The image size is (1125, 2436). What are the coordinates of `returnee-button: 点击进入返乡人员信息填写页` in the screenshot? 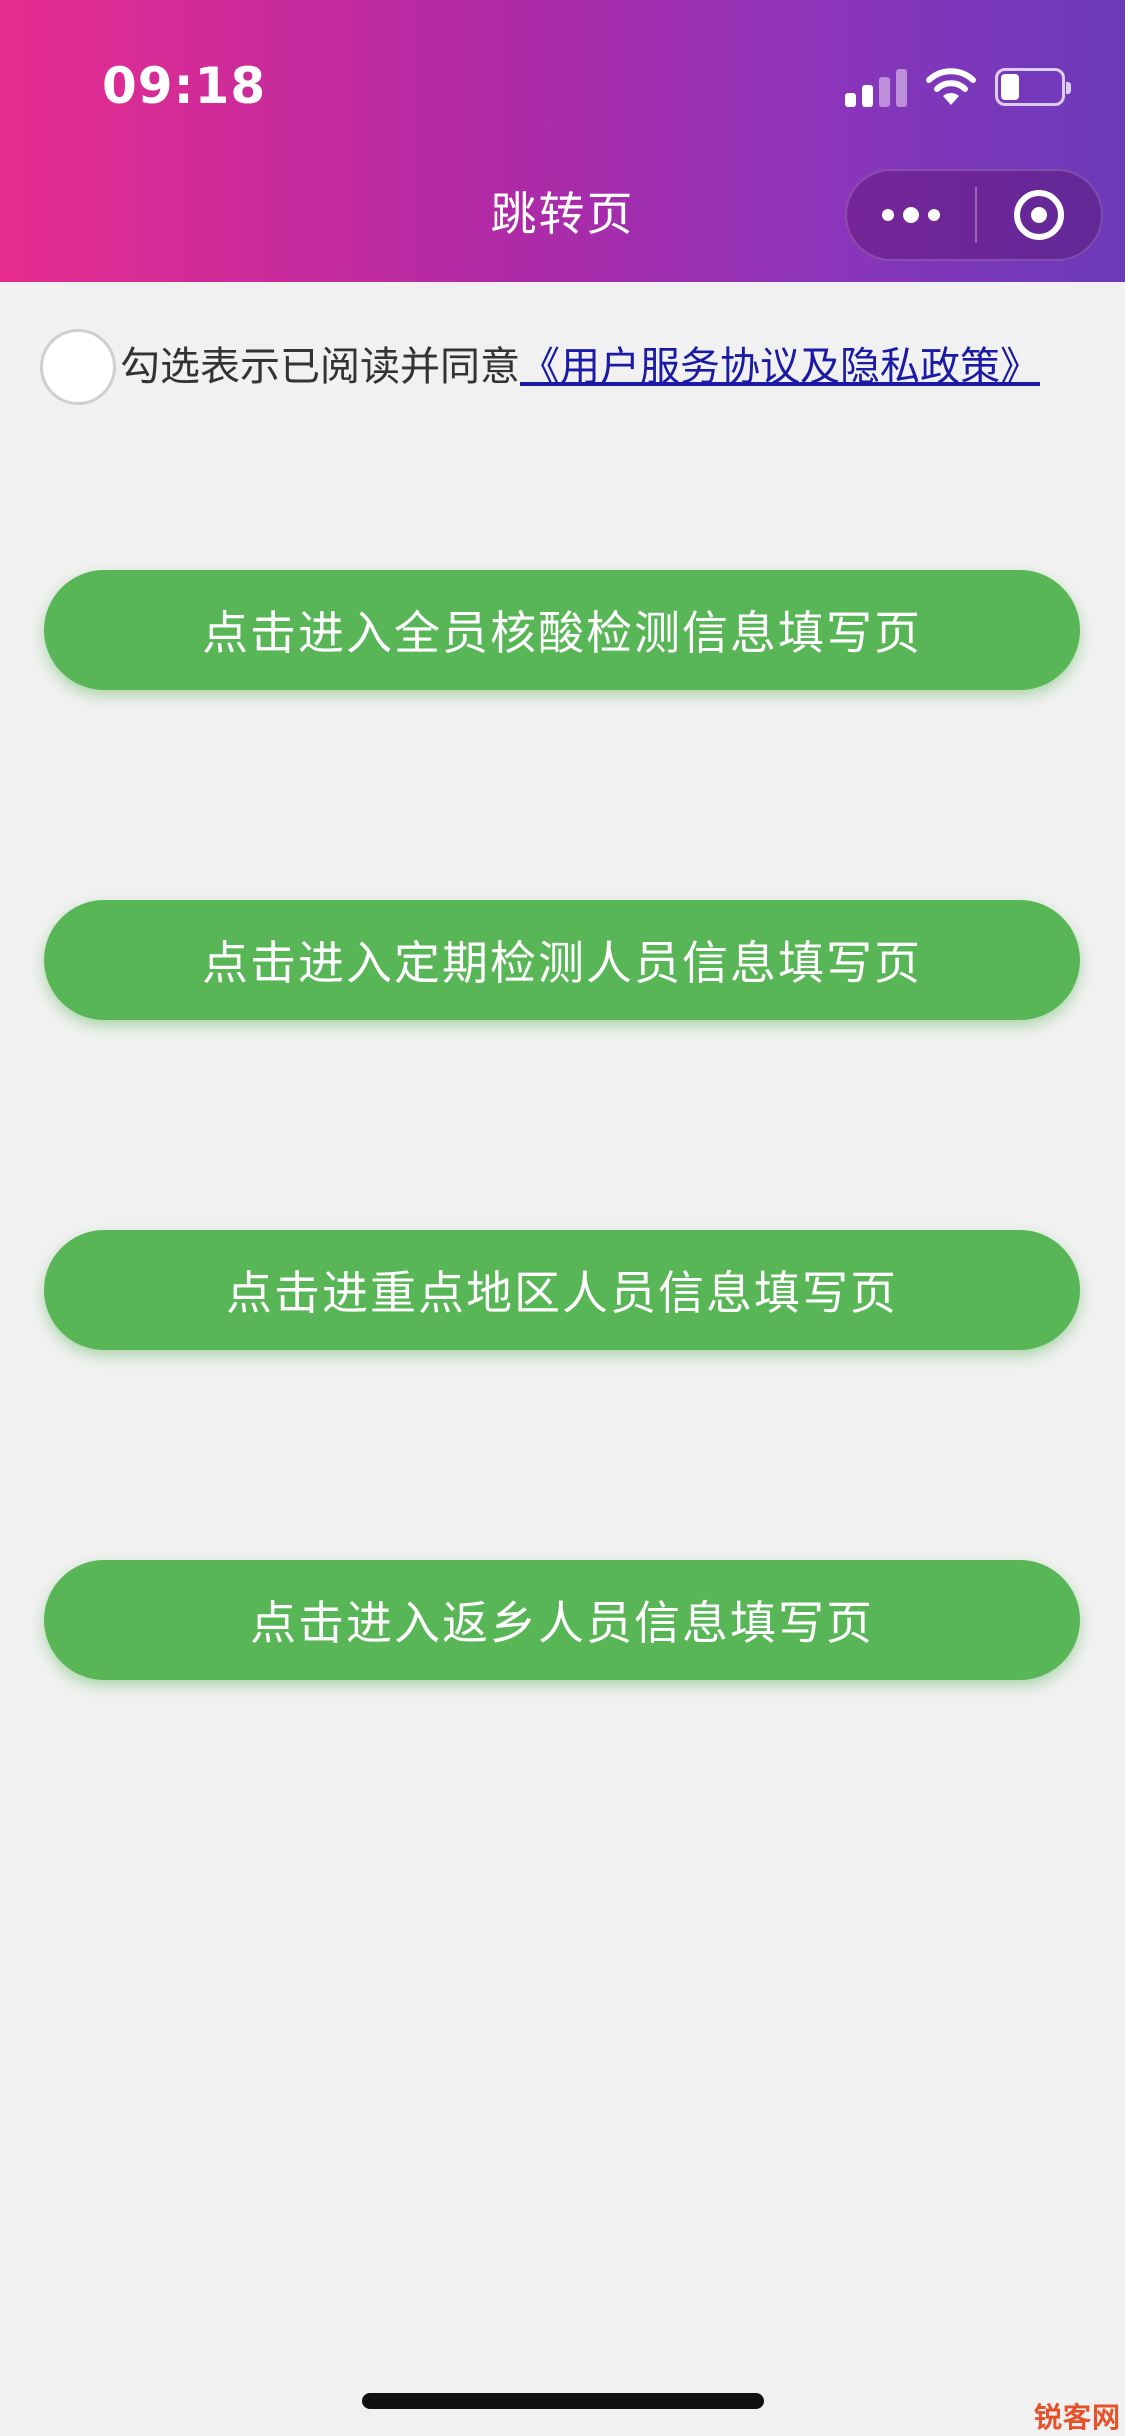 It's located at (562, 1620).